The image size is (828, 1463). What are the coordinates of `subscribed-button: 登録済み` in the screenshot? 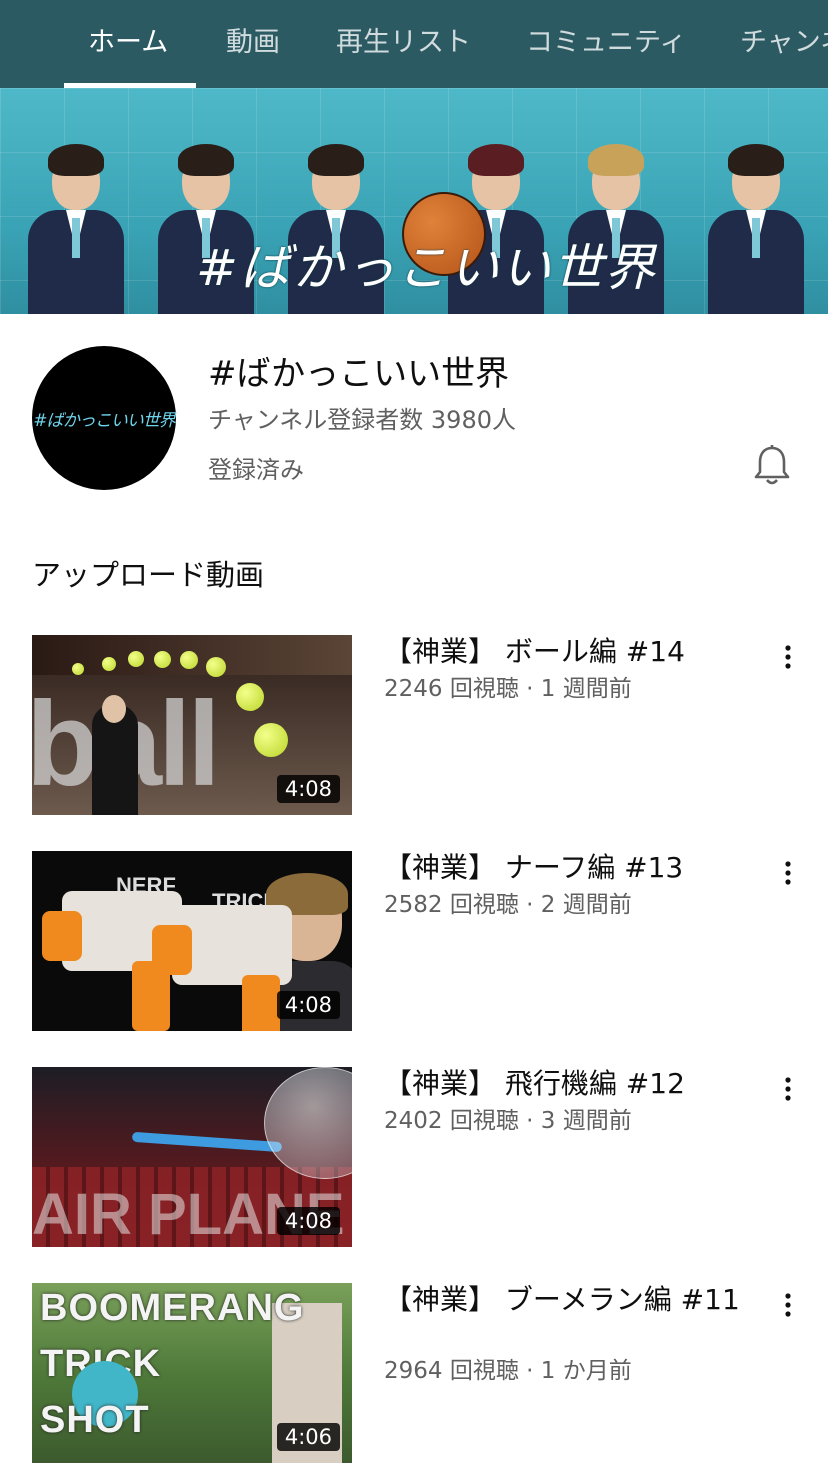 It's located at (256, 467).